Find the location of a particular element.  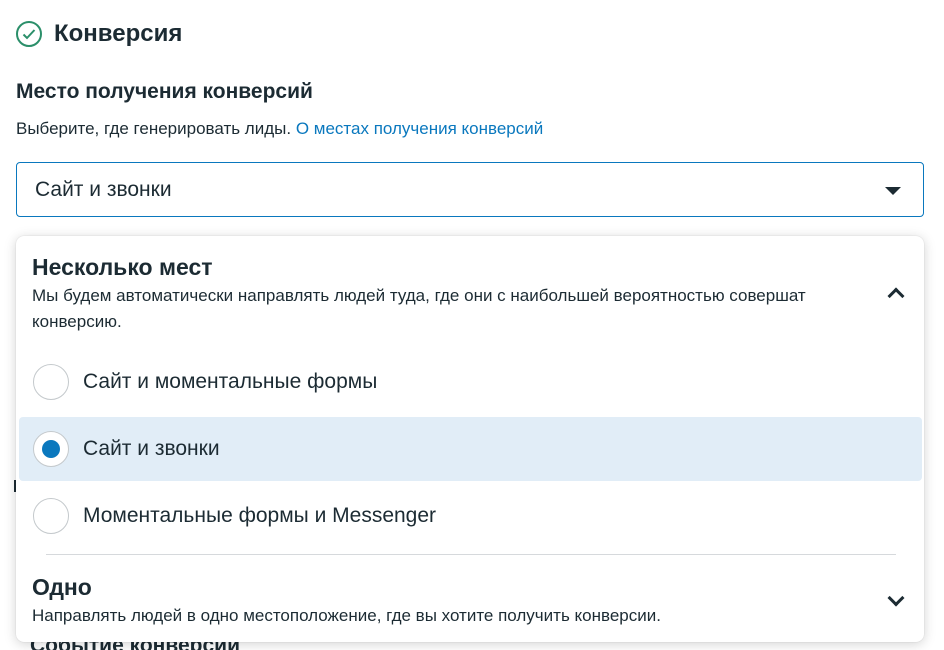

section-title: Конверсия is located at coordinates (118, 33).